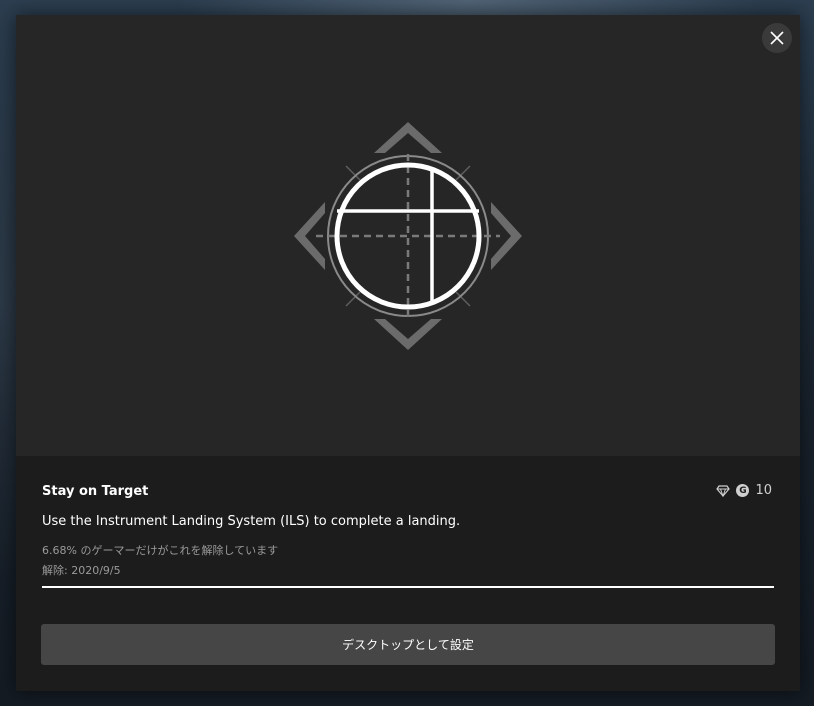 The height and width of the screenshot is (706, 814). I want to click on chevron-up-icon, so click(408, 137).